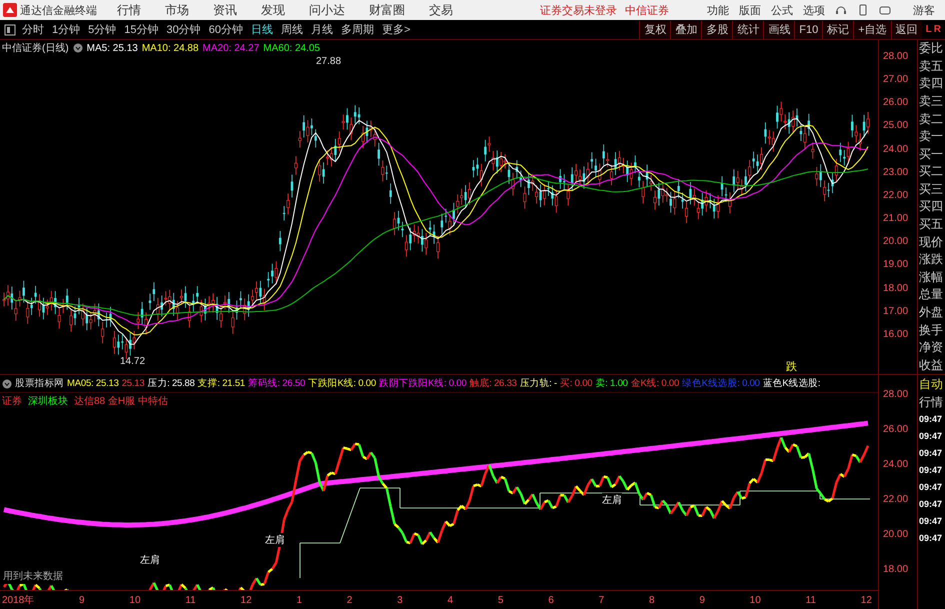  What do you see at coordinates (578, 10) in the screenshot?
I see `login-status: 证券交易未登录` at bounding box center [578, 10].